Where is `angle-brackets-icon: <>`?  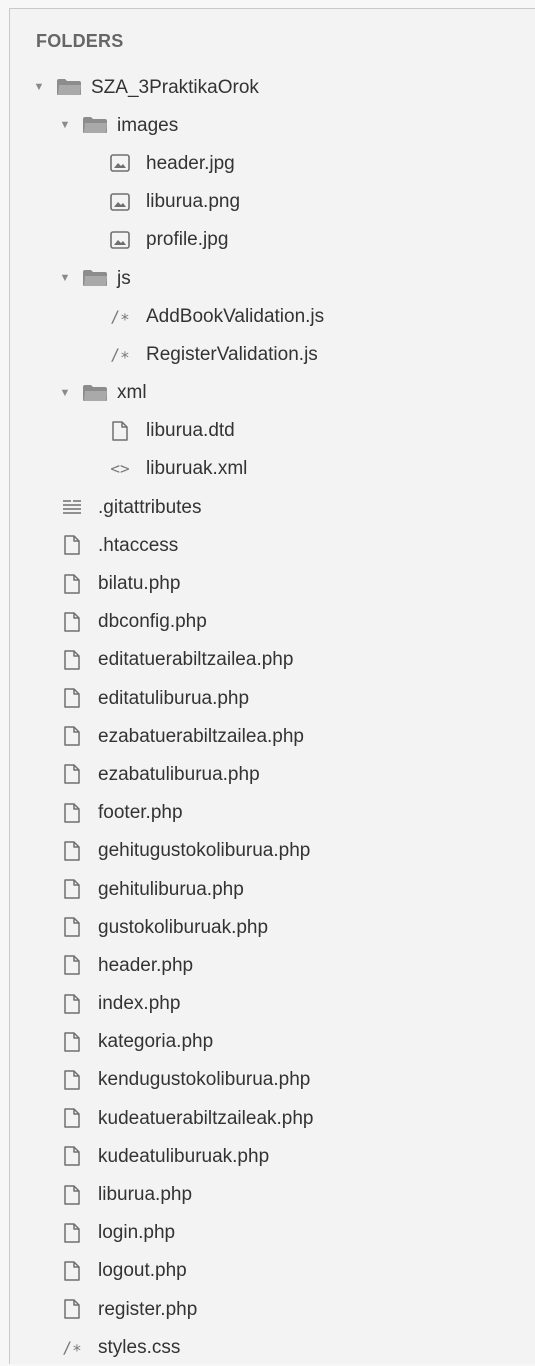
angle-brackets-icon: <> is located at coordinates (120, 469).